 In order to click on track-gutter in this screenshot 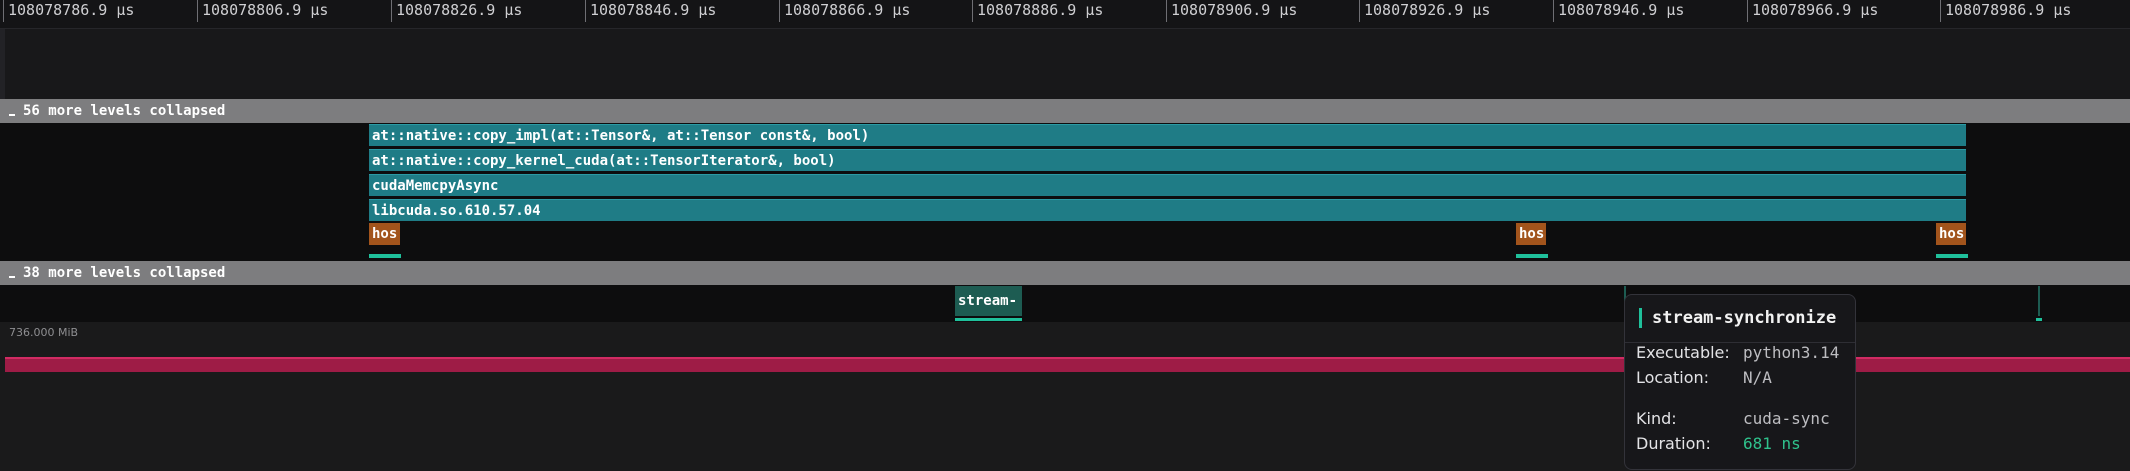, I will do `click(2, 64)`.